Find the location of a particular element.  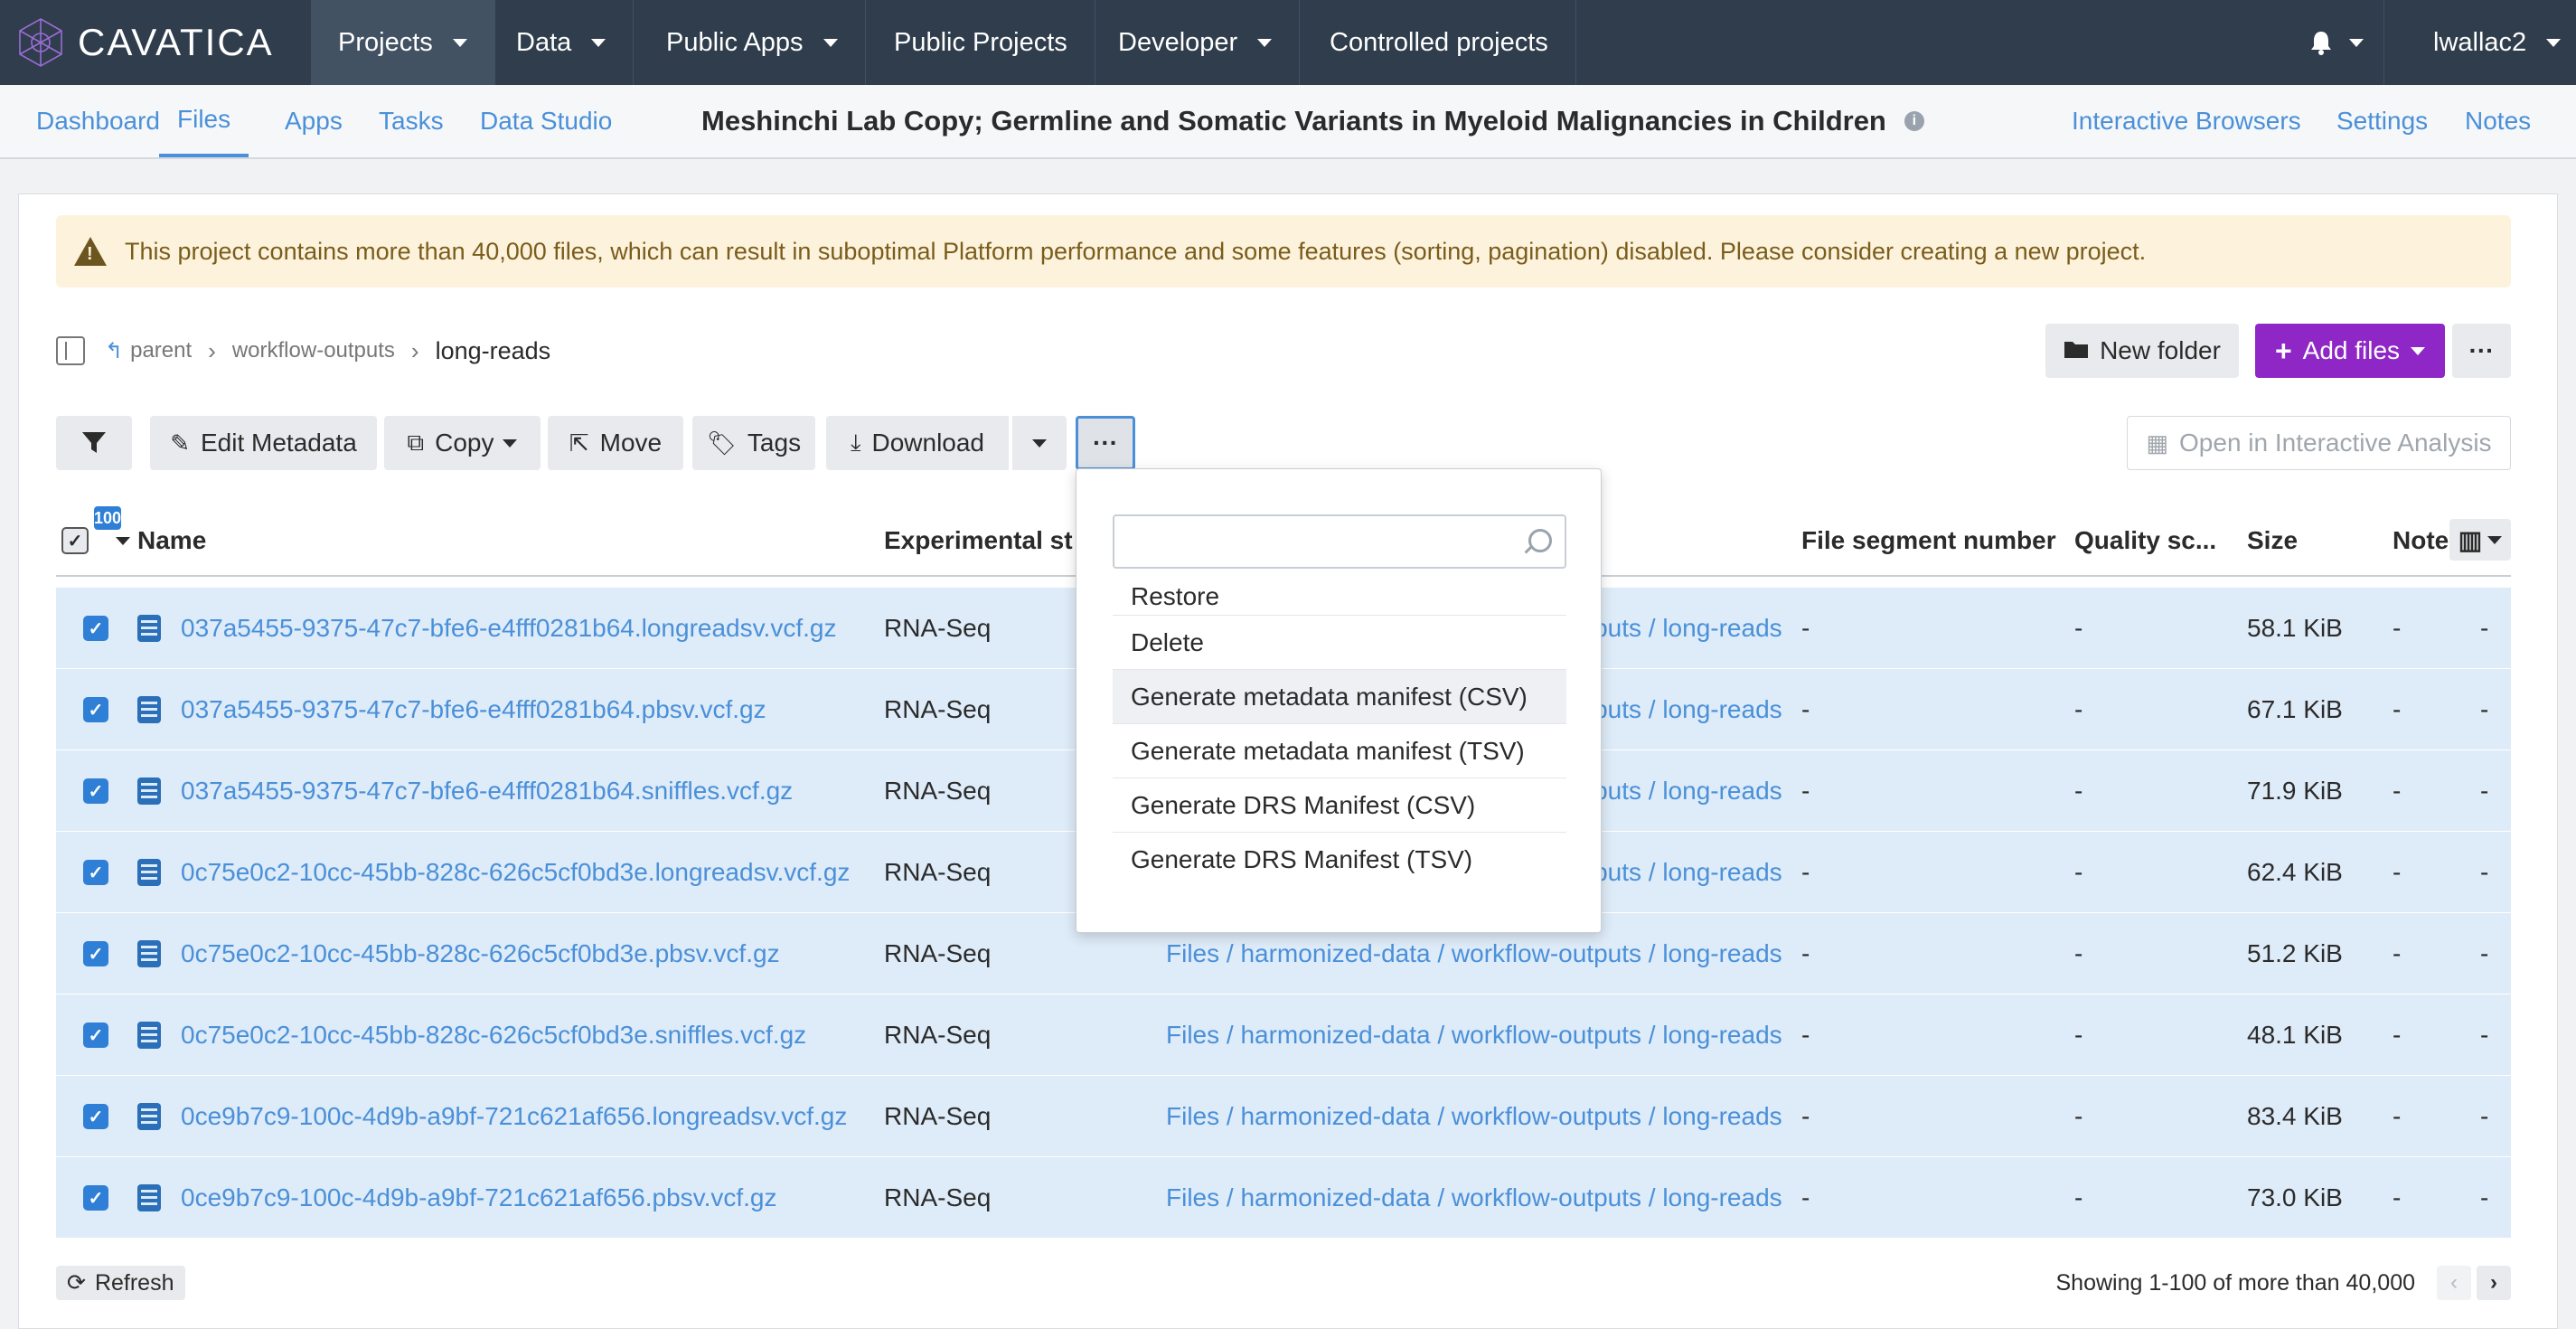

more-actions-button: ··· is located at coordinates (1105, 443).